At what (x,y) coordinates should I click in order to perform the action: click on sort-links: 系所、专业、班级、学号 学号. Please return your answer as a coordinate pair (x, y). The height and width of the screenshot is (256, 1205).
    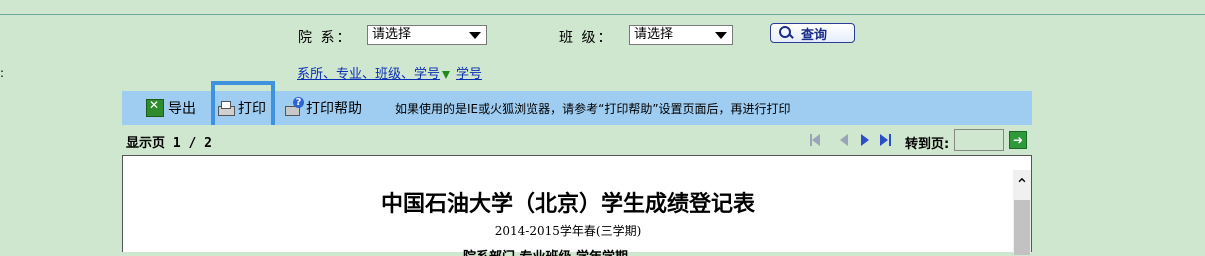
    Looking at the image, I should click on (389, 72).